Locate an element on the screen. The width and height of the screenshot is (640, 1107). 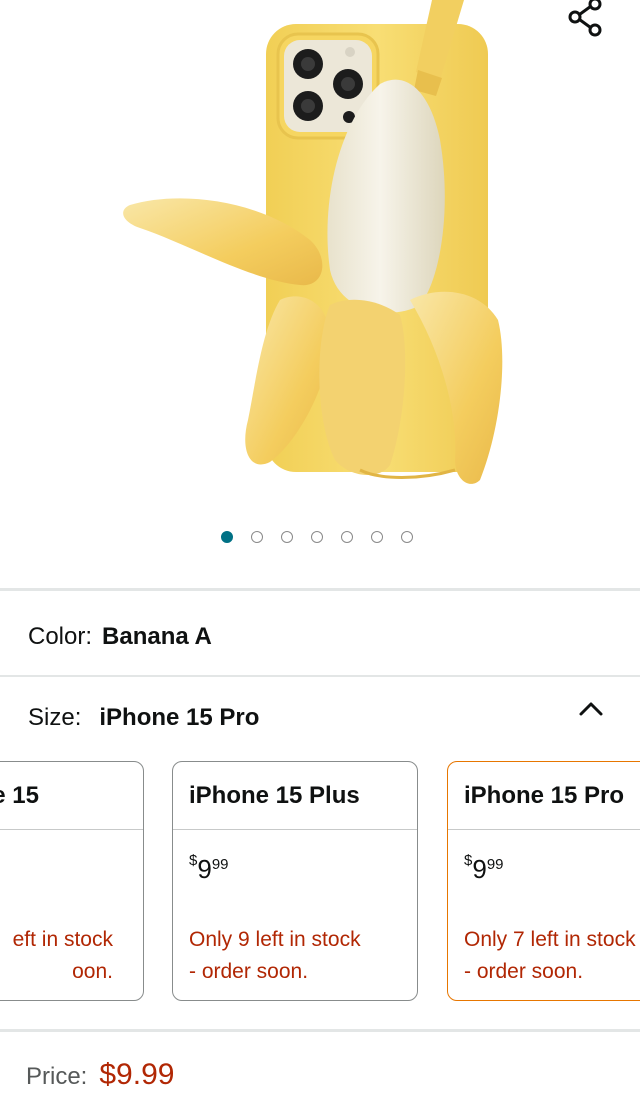
size-option-price is located at coordinates (71, 858).